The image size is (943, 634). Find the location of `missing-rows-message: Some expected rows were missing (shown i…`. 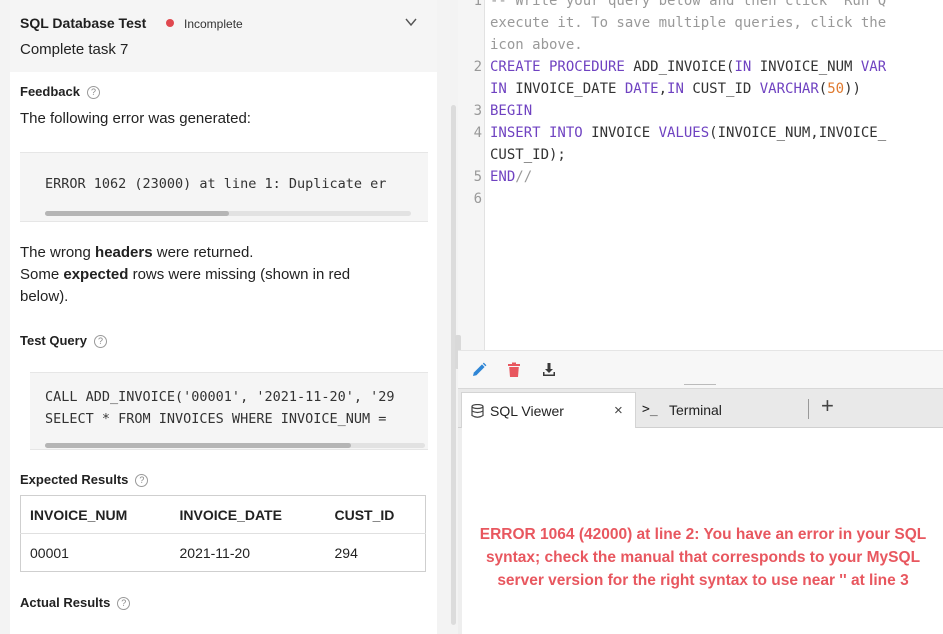

missing-rows-message: Some expected rows were missing (shown i… is located at coordinates (220, 275).